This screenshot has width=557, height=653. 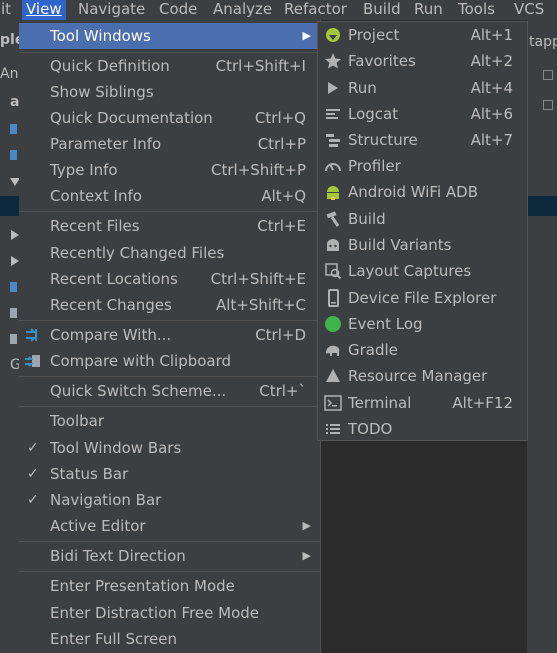 I want to click on menu-analyze: Analyze, so click(x=242, y=10).